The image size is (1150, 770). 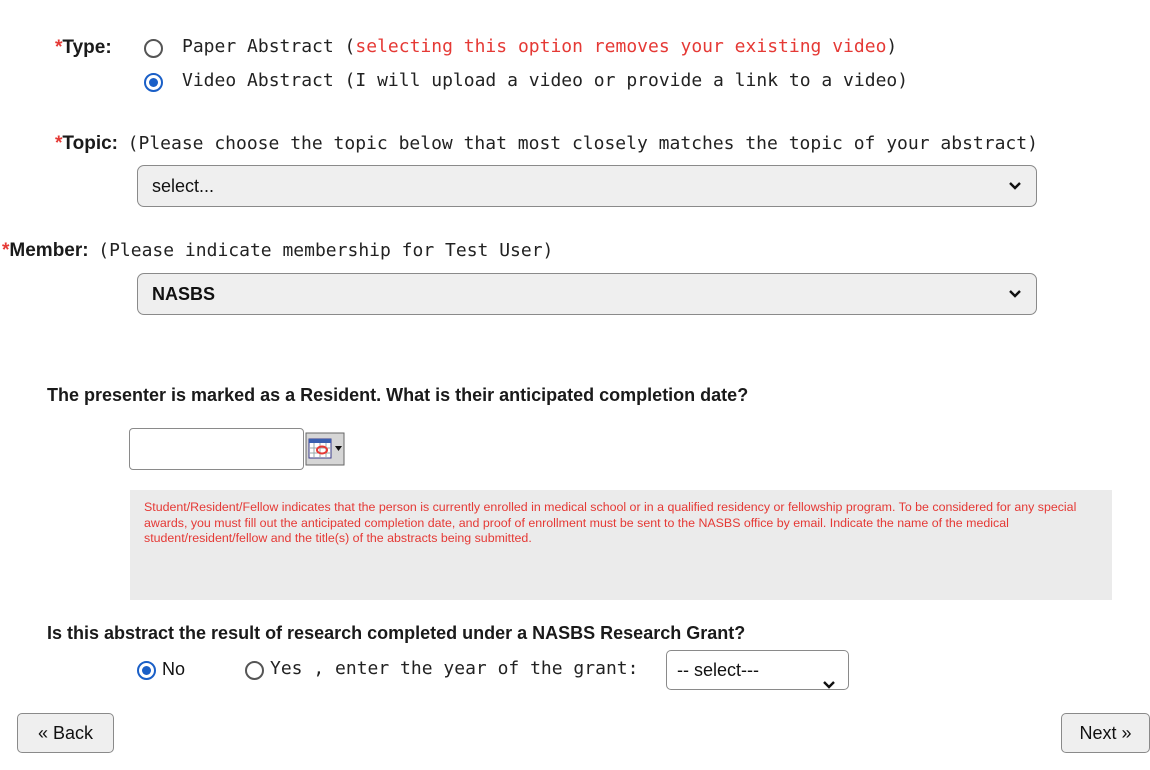 What do you see at coordinates (90, 143) in the screenshot?
I see `topic-label: Topic:` at bounding box center [90, 143].